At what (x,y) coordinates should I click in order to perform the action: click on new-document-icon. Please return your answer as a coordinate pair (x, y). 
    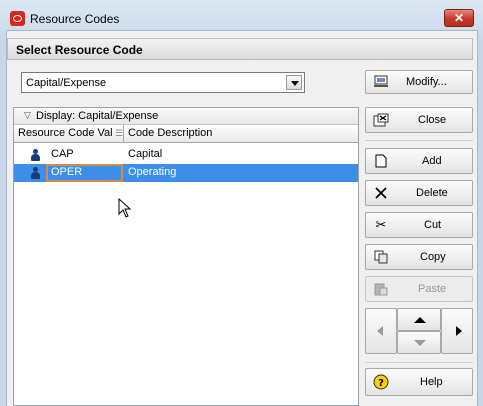
    Looking at the image, I should click on (381, 161).